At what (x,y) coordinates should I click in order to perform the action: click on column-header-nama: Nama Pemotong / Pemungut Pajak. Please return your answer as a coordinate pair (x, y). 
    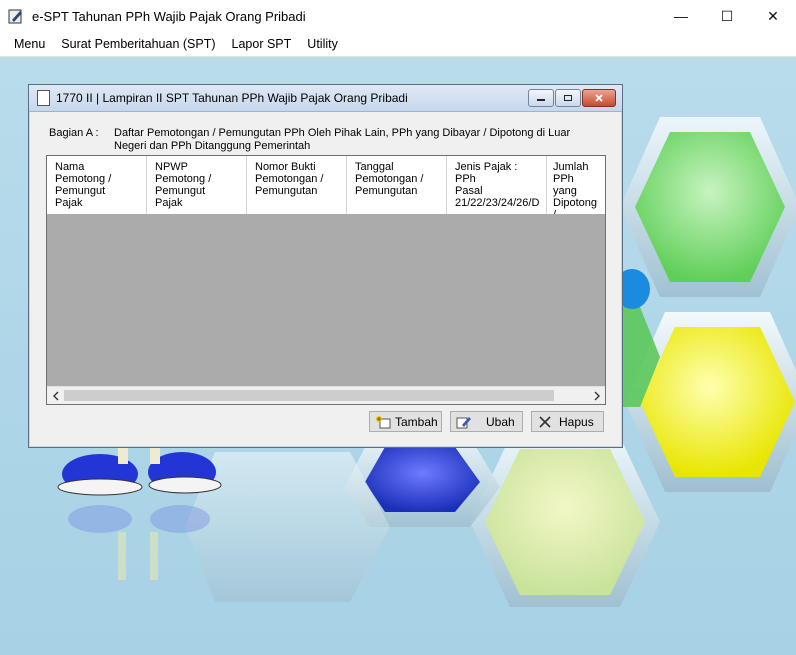
    Looking at the image, I should click on (97, 185).